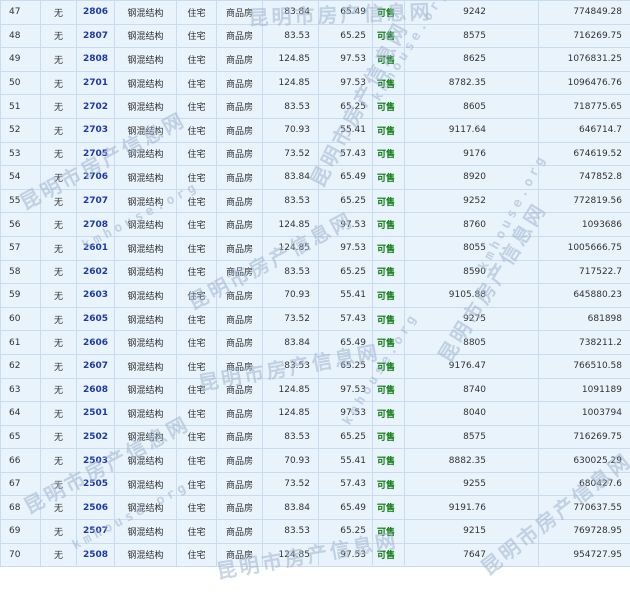 The image size is (630, 603). I want to click on cell-unit-price: 8605, so click(471, 106).